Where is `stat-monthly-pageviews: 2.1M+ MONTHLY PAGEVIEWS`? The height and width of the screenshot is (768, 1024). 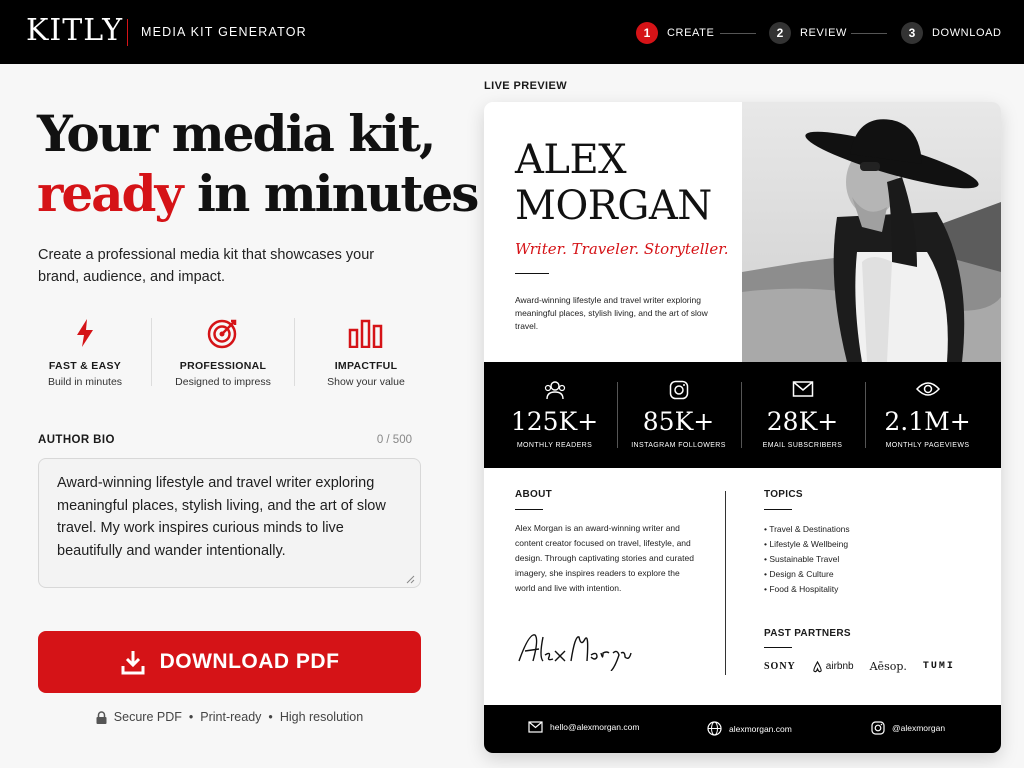
stat-monthly-pageviews: 2.1M+ MONTHLY PAGEVIEWS is located at coordinates (927, 415).